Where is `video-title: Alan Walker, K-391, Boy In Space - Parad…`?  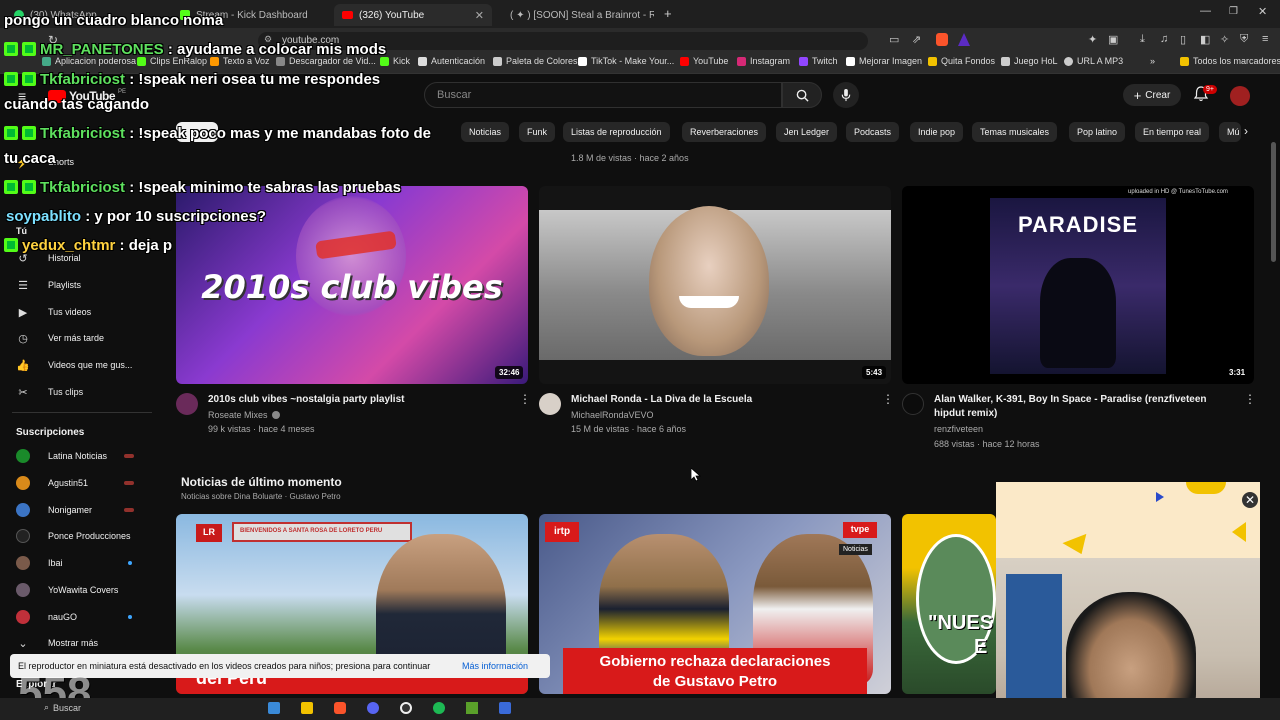 video-title: Alan Walker, K-391, Boy In Space - Parad… is located at coordinates (1070, 400).